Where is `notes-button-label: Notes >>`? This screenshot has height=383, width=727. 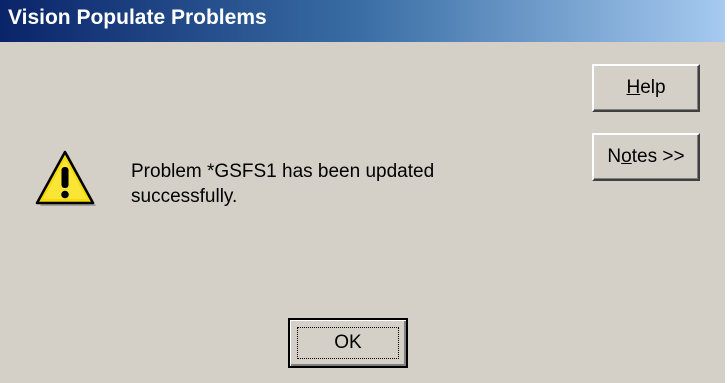 notes-button-label: Notes >> is located at coordinates (646, 156).